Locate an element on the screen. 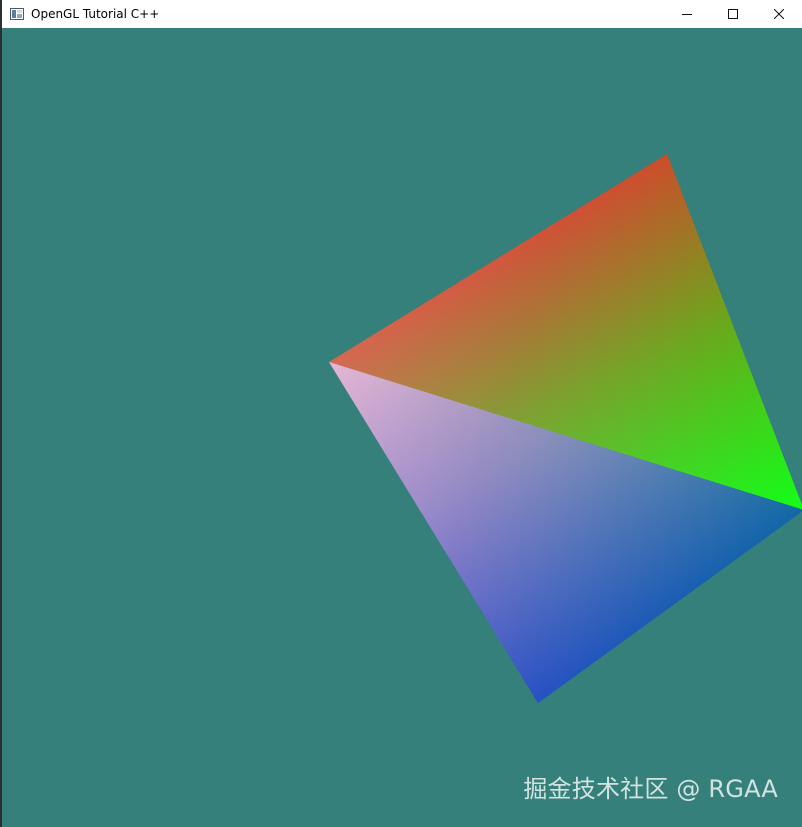 The image size is (802, 827). maximize-icon is located at coordinates (733, 14).